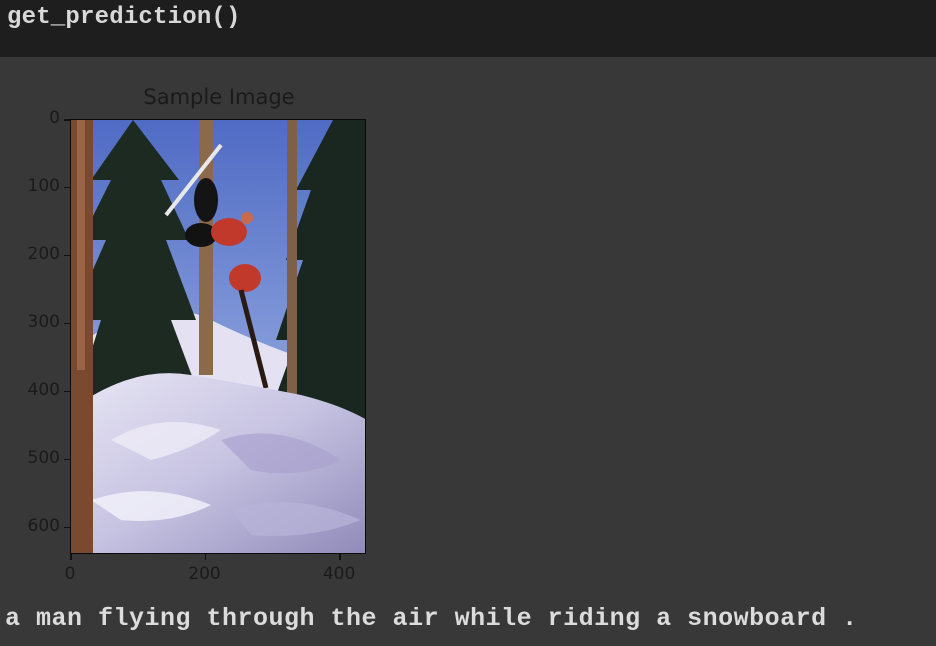 The width and height of the screenshot is (936, 646). I want to click on x-tick-label: 200, so click(204, 574).